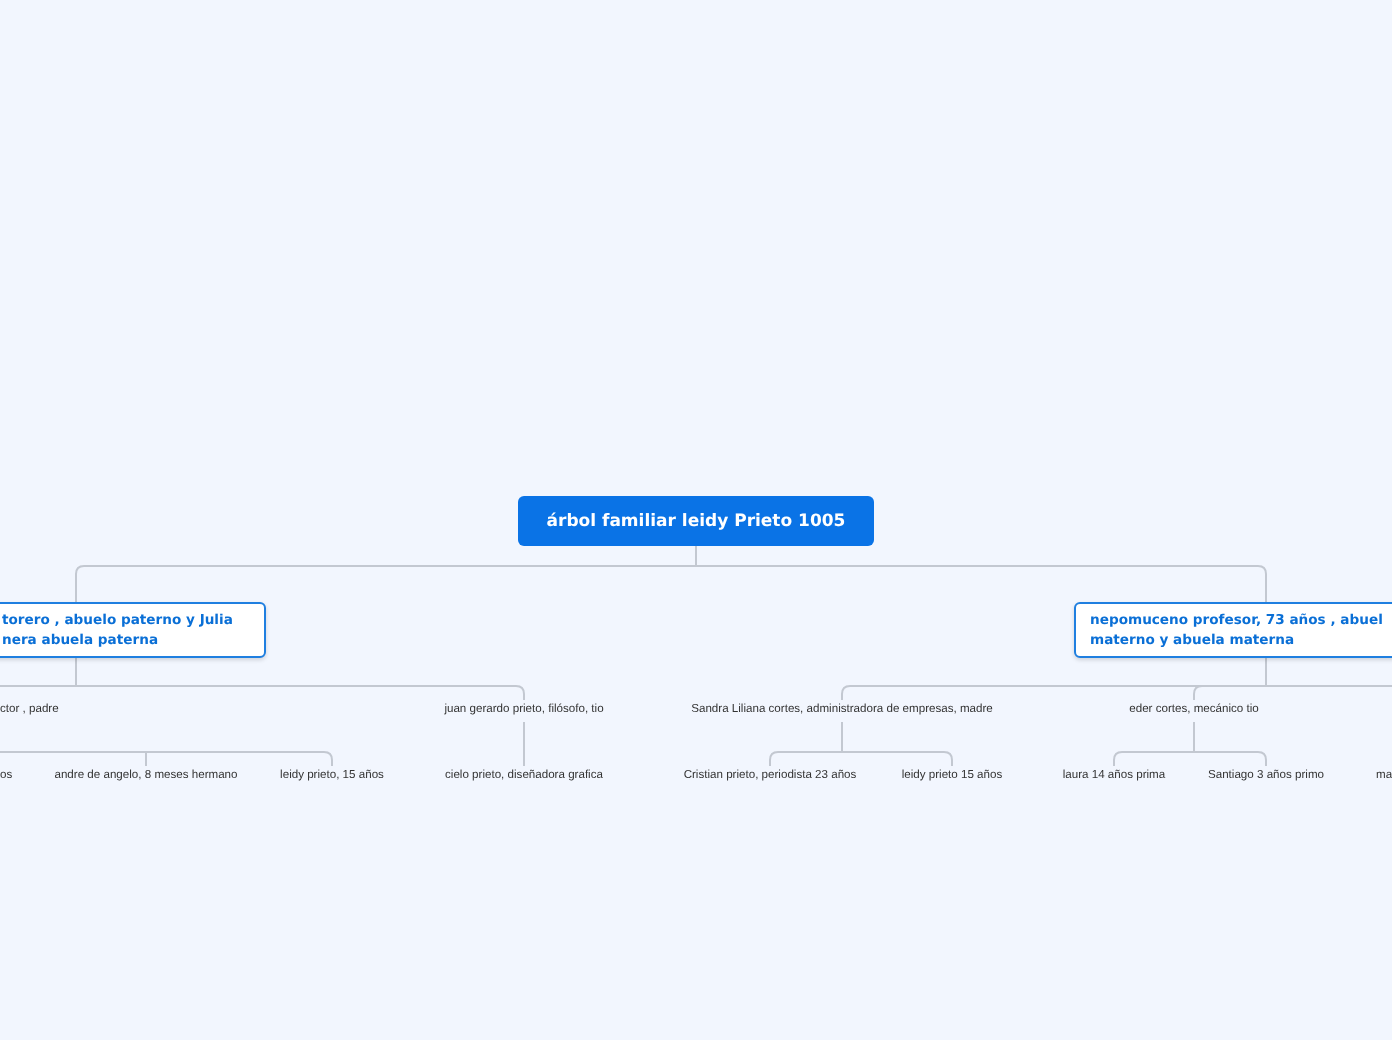  I want to click on central-topic: árbol familiar leidy Prieto 1005, so click(696, 521).